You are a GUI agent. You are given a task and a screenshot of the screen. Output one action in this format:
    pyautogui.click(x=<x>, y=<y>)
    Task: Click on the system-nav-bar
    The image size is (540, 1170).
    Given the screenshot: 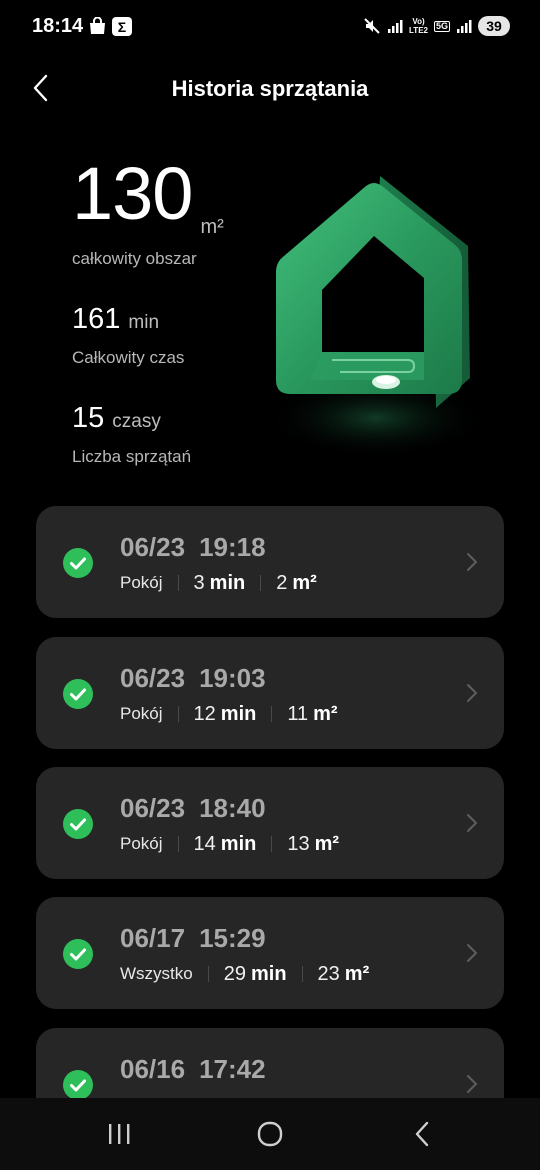 What is the action you would take?
    pyautogui.click(x=270, y=1134)
    